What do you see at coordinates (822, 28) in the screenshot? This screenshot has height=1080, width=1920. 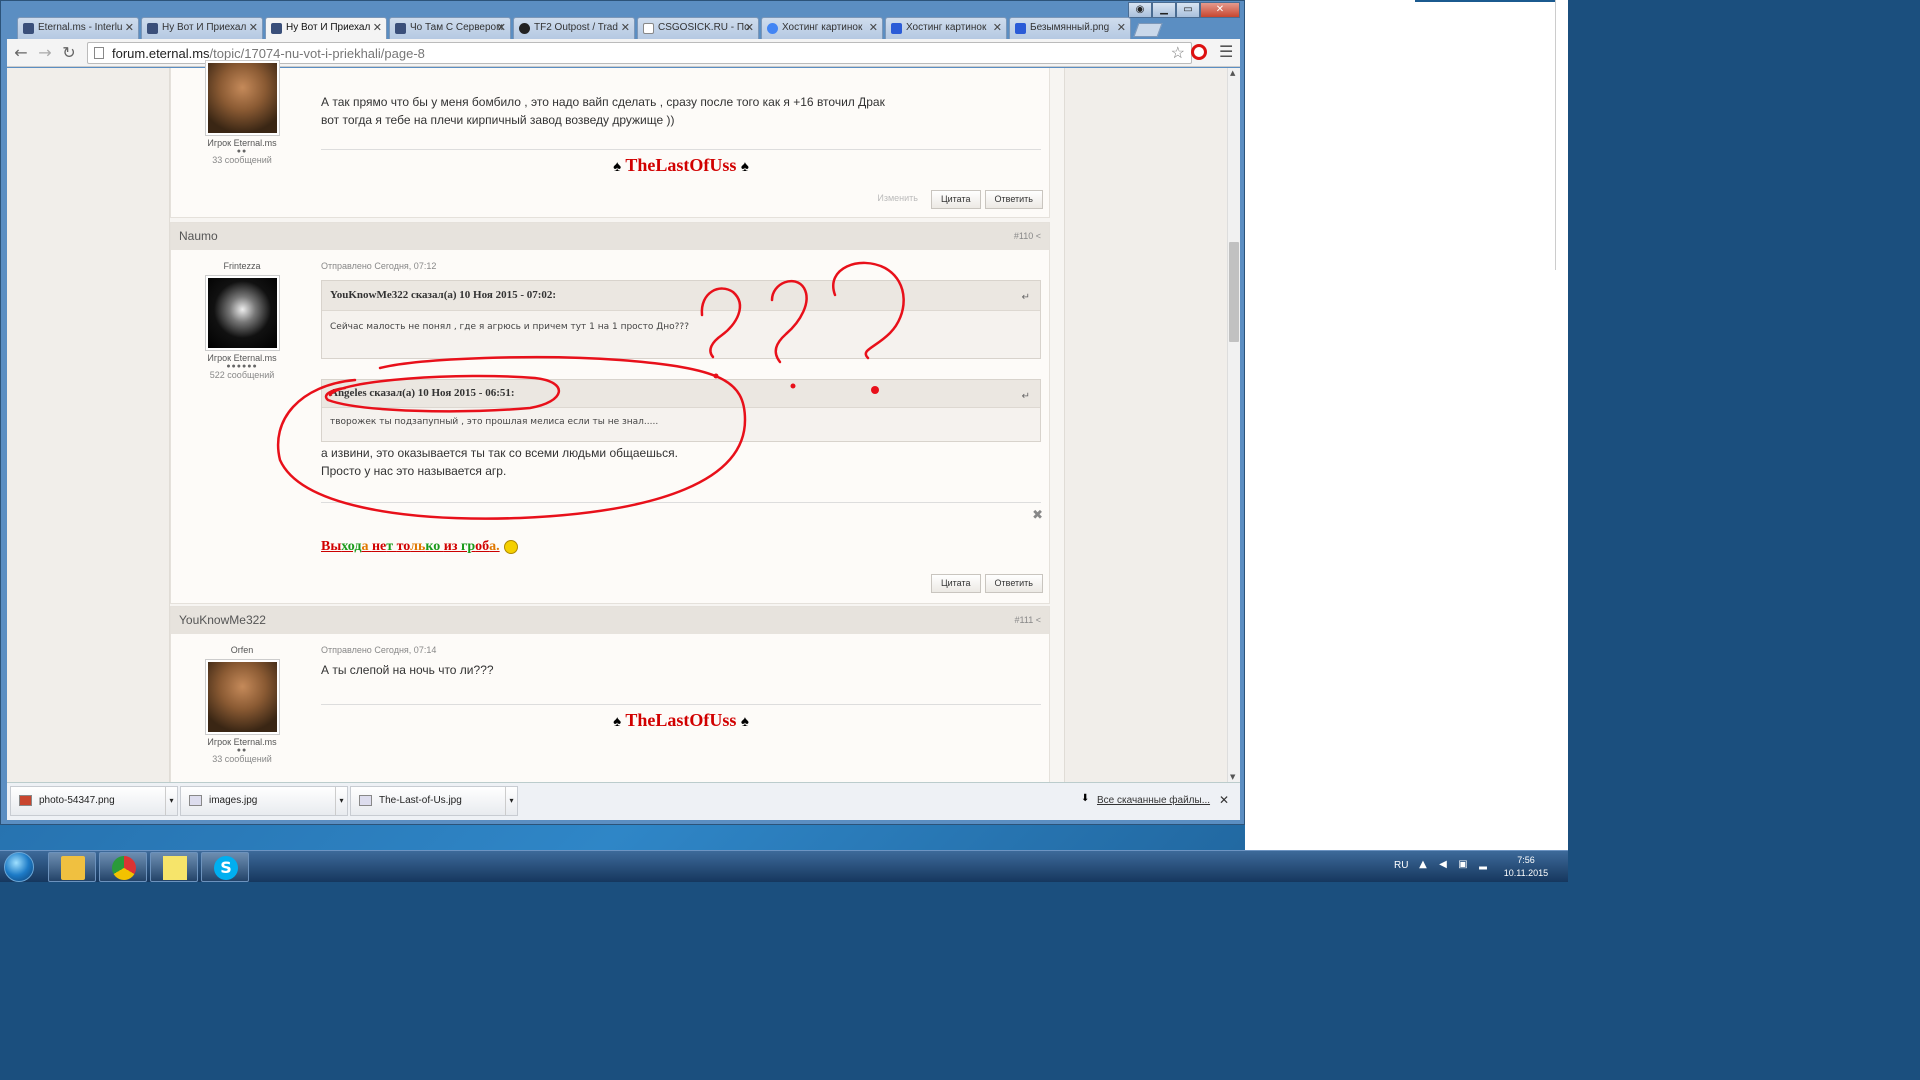 I see `tab-hosting-google: Хостинг картинок ✕` at bounding box center [822, 28].